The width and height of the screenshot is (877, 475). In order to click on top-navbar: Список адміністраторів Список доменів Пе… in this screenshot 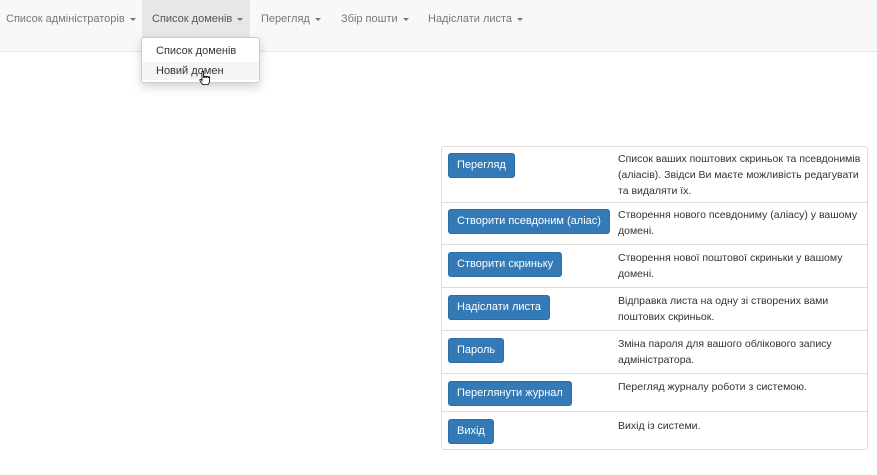, I will do `click(438, 26)`.